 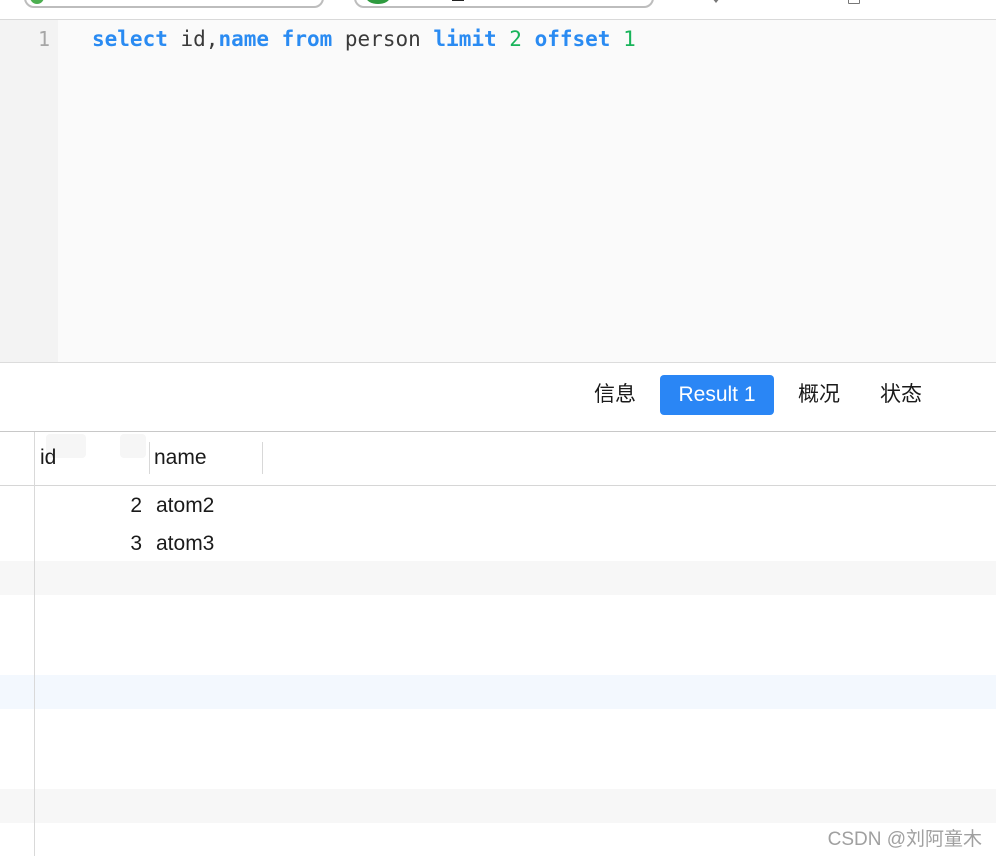 What do you see at coordinates (174, 4) in the screenshot?
I see `connection-selector` at bounding box center [174, 4].